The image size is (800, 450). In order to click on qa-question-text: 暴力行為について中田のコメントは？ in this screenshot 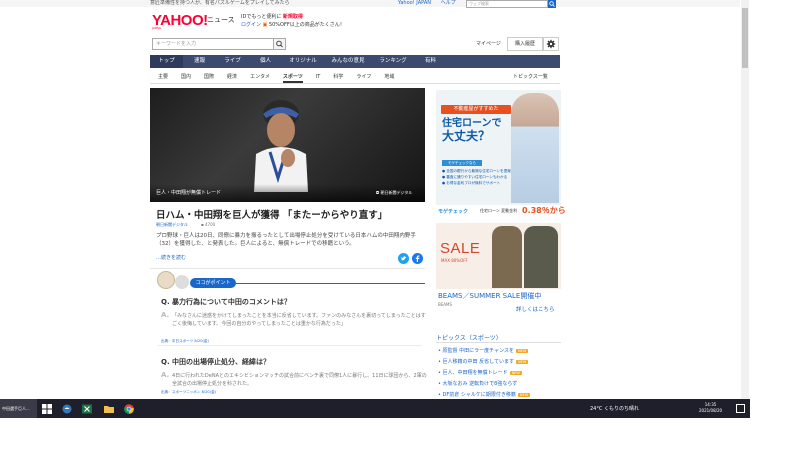, I will do `click(231, 302)`.